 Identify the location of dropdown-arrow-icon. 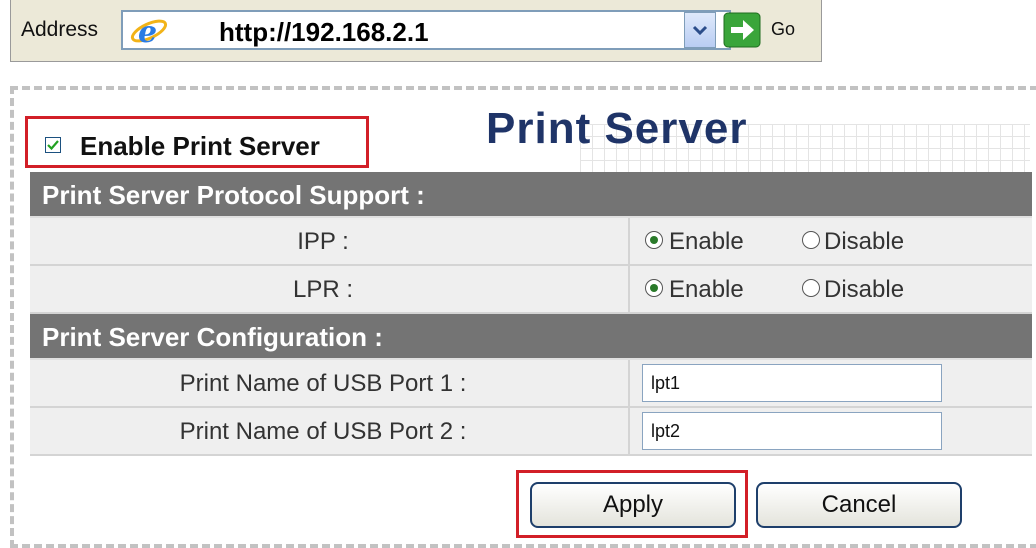
(700, 30).